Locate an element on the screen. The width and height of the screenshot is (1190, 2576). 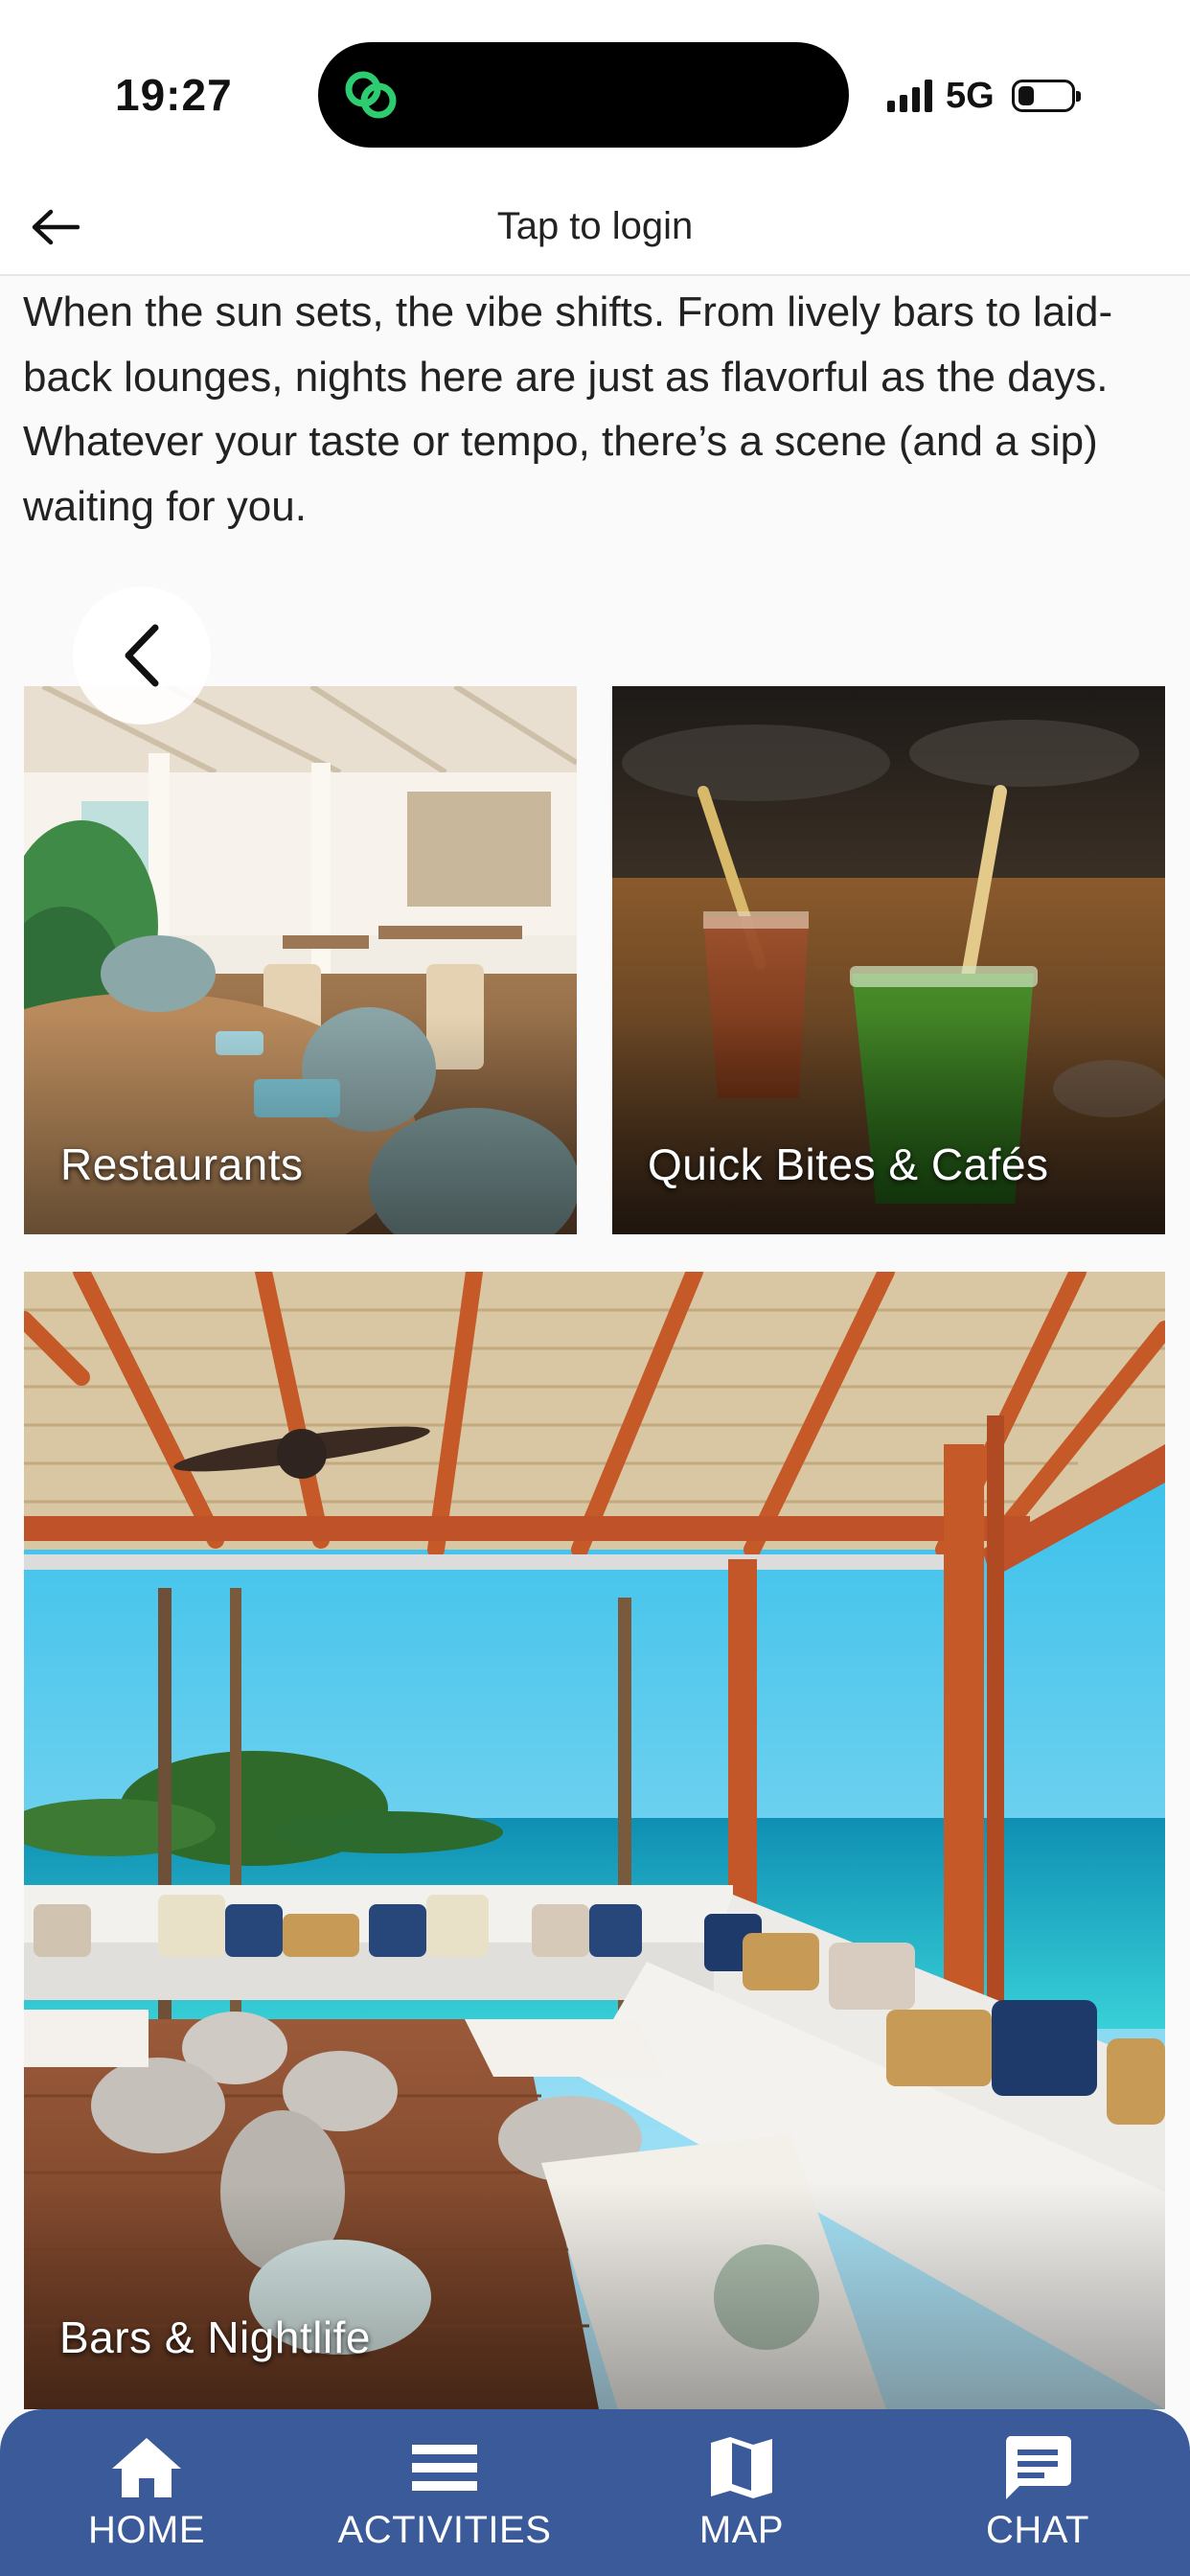
network-type: 5G is located at coordinates (971, 95).